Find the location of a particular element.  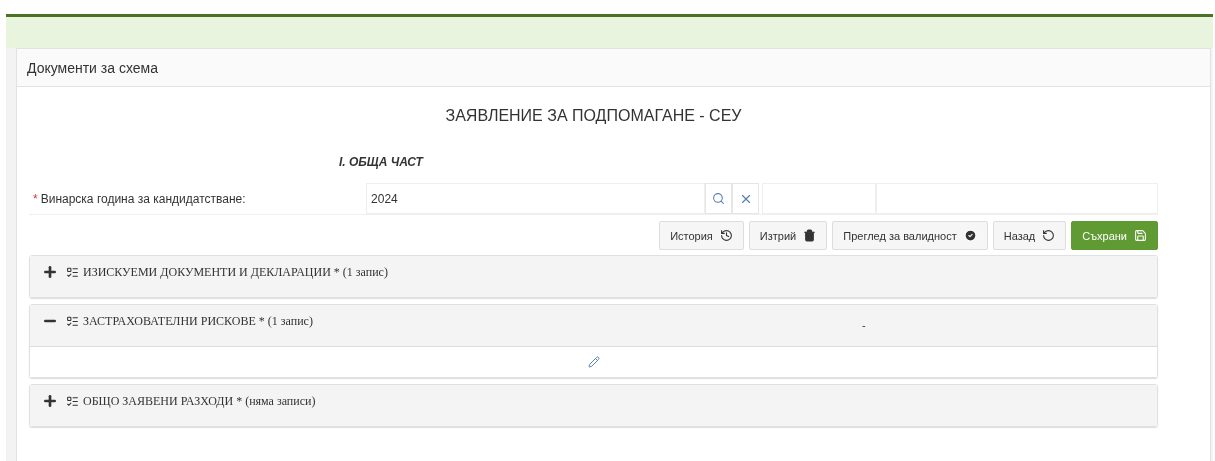

search-button is located at coordinates (719, 198).